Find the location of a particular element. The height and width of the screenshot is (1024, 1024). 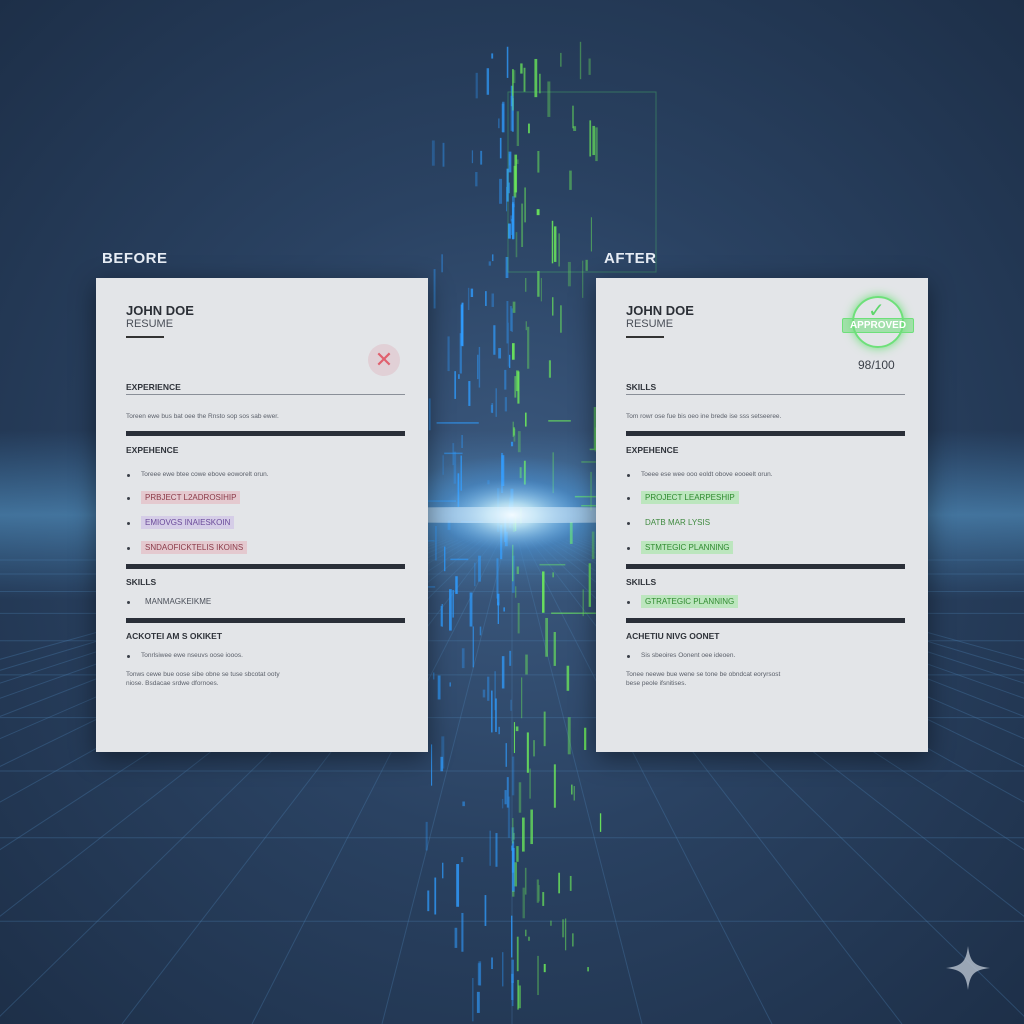

resume-subtitle: RESUME is located at coordinates (150, 324).